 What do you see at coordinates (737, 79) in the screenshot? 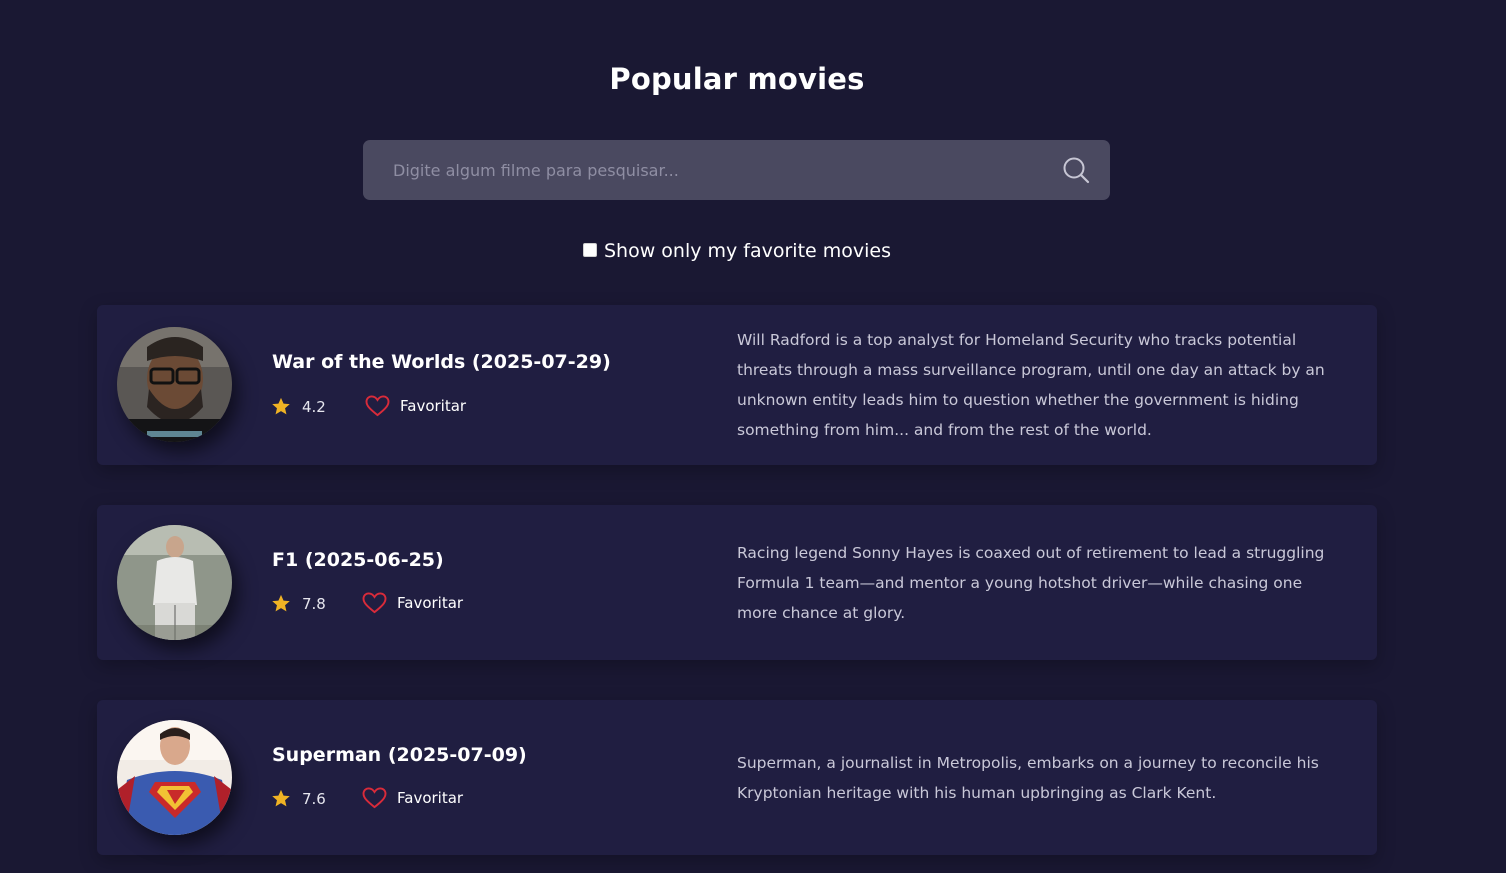
I see `page-title: Popular movies` at bounding box center [737, 79].